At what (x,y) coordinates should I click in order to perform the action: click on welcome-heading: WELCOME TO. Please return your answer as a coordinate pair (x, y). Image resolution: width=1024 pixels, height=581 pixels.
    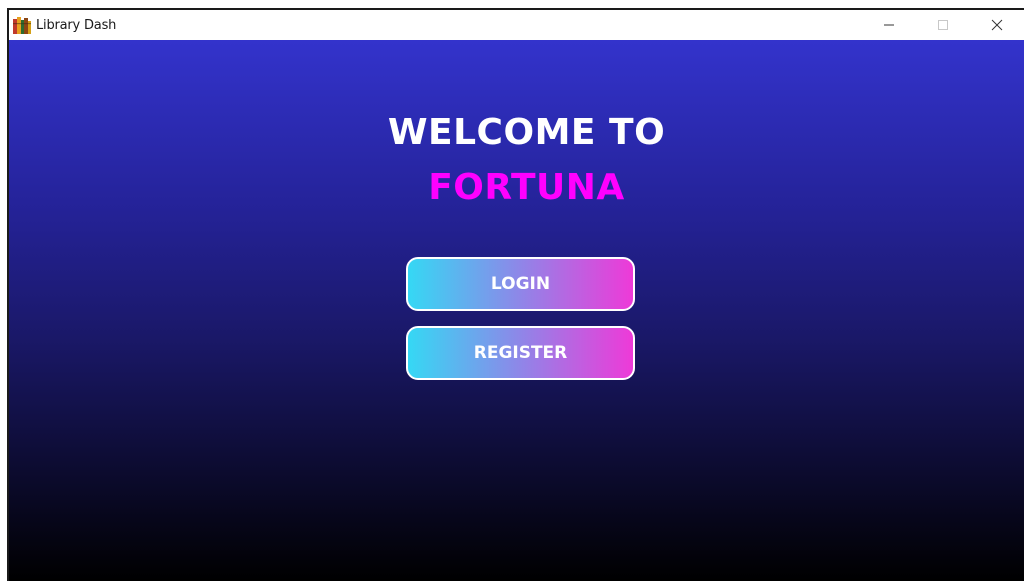
    Looking at the image, I should click on (526, 132).